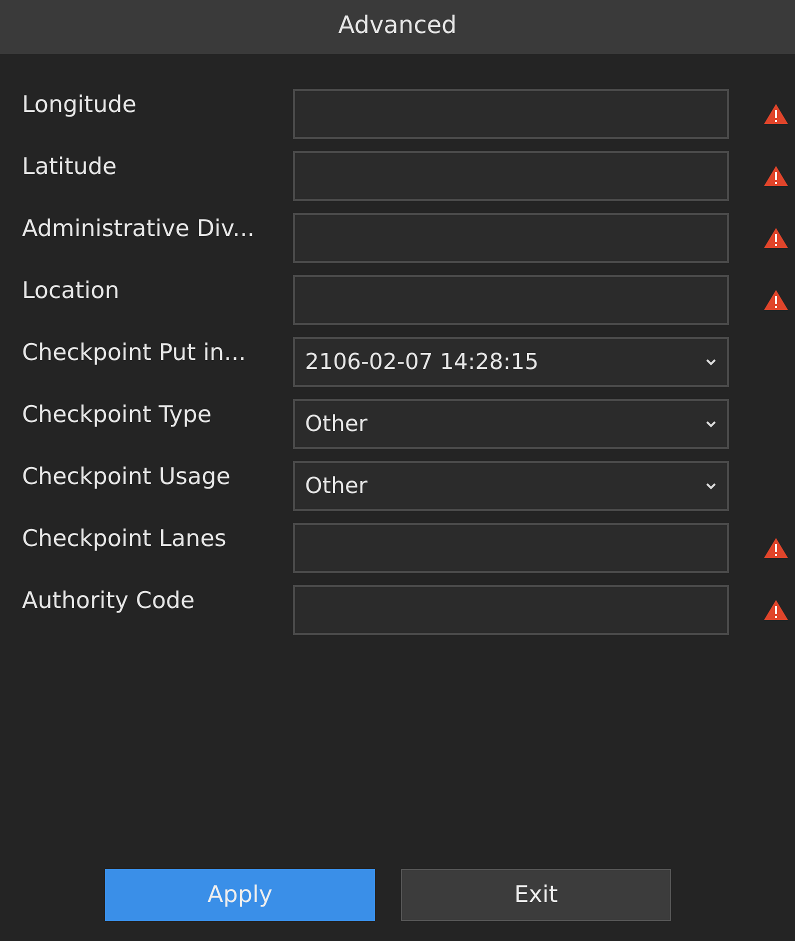 This screenshot has width=795, height=941. Describe the element at coordinates (70, 166) in the screenshot. I see `field-label: Latitude` at that location.